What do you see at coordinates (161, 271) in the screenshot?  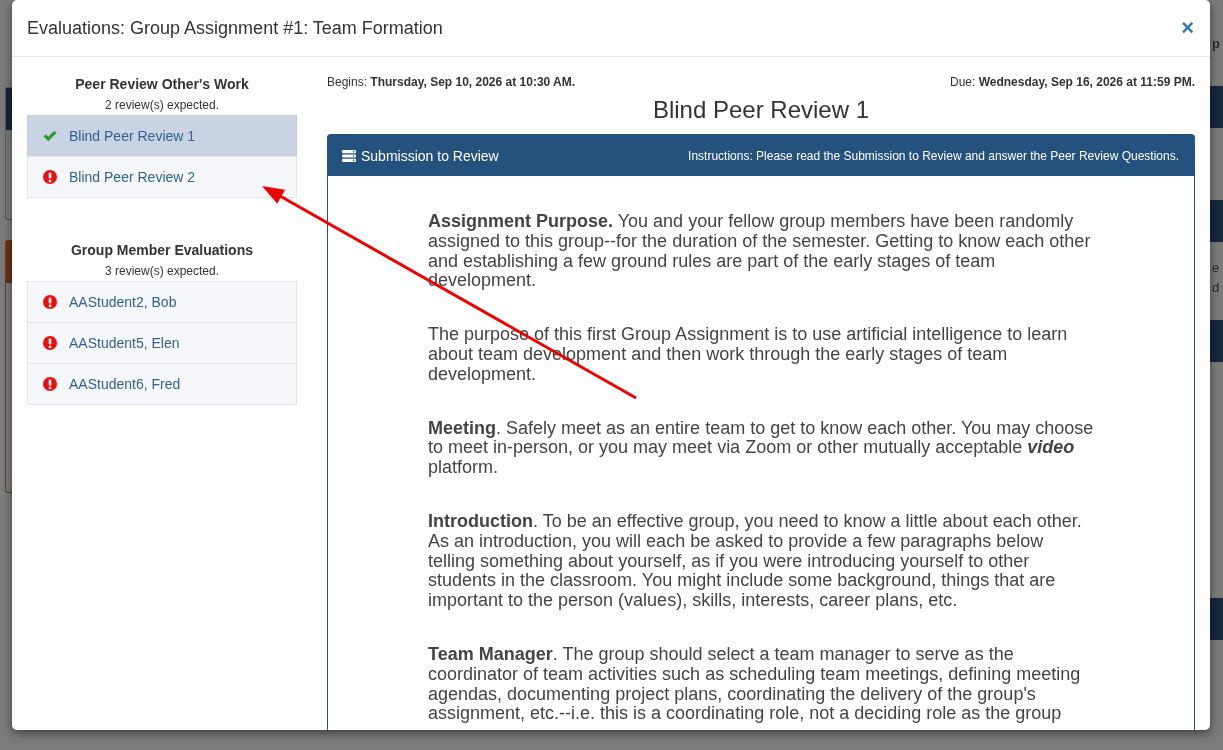 I see `section-note: 3 review(s) expected.` at bounding box center [161, 271].